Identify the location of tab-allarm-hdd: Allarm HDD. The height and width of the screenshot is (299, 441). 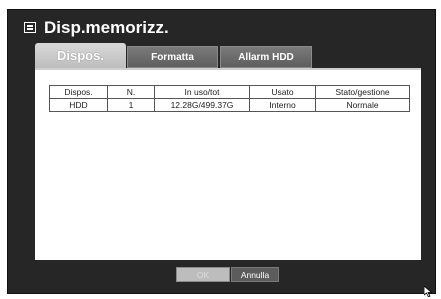
(266, 57).